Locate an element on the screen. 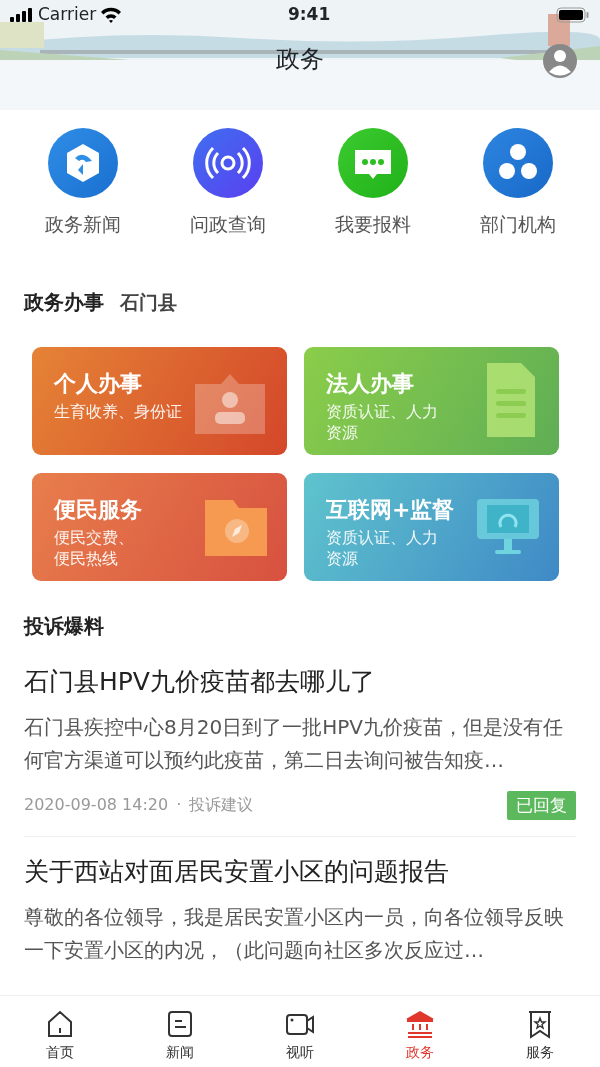 The image size is (600, 1067). home-icon is located at coordinates (60, 1024).